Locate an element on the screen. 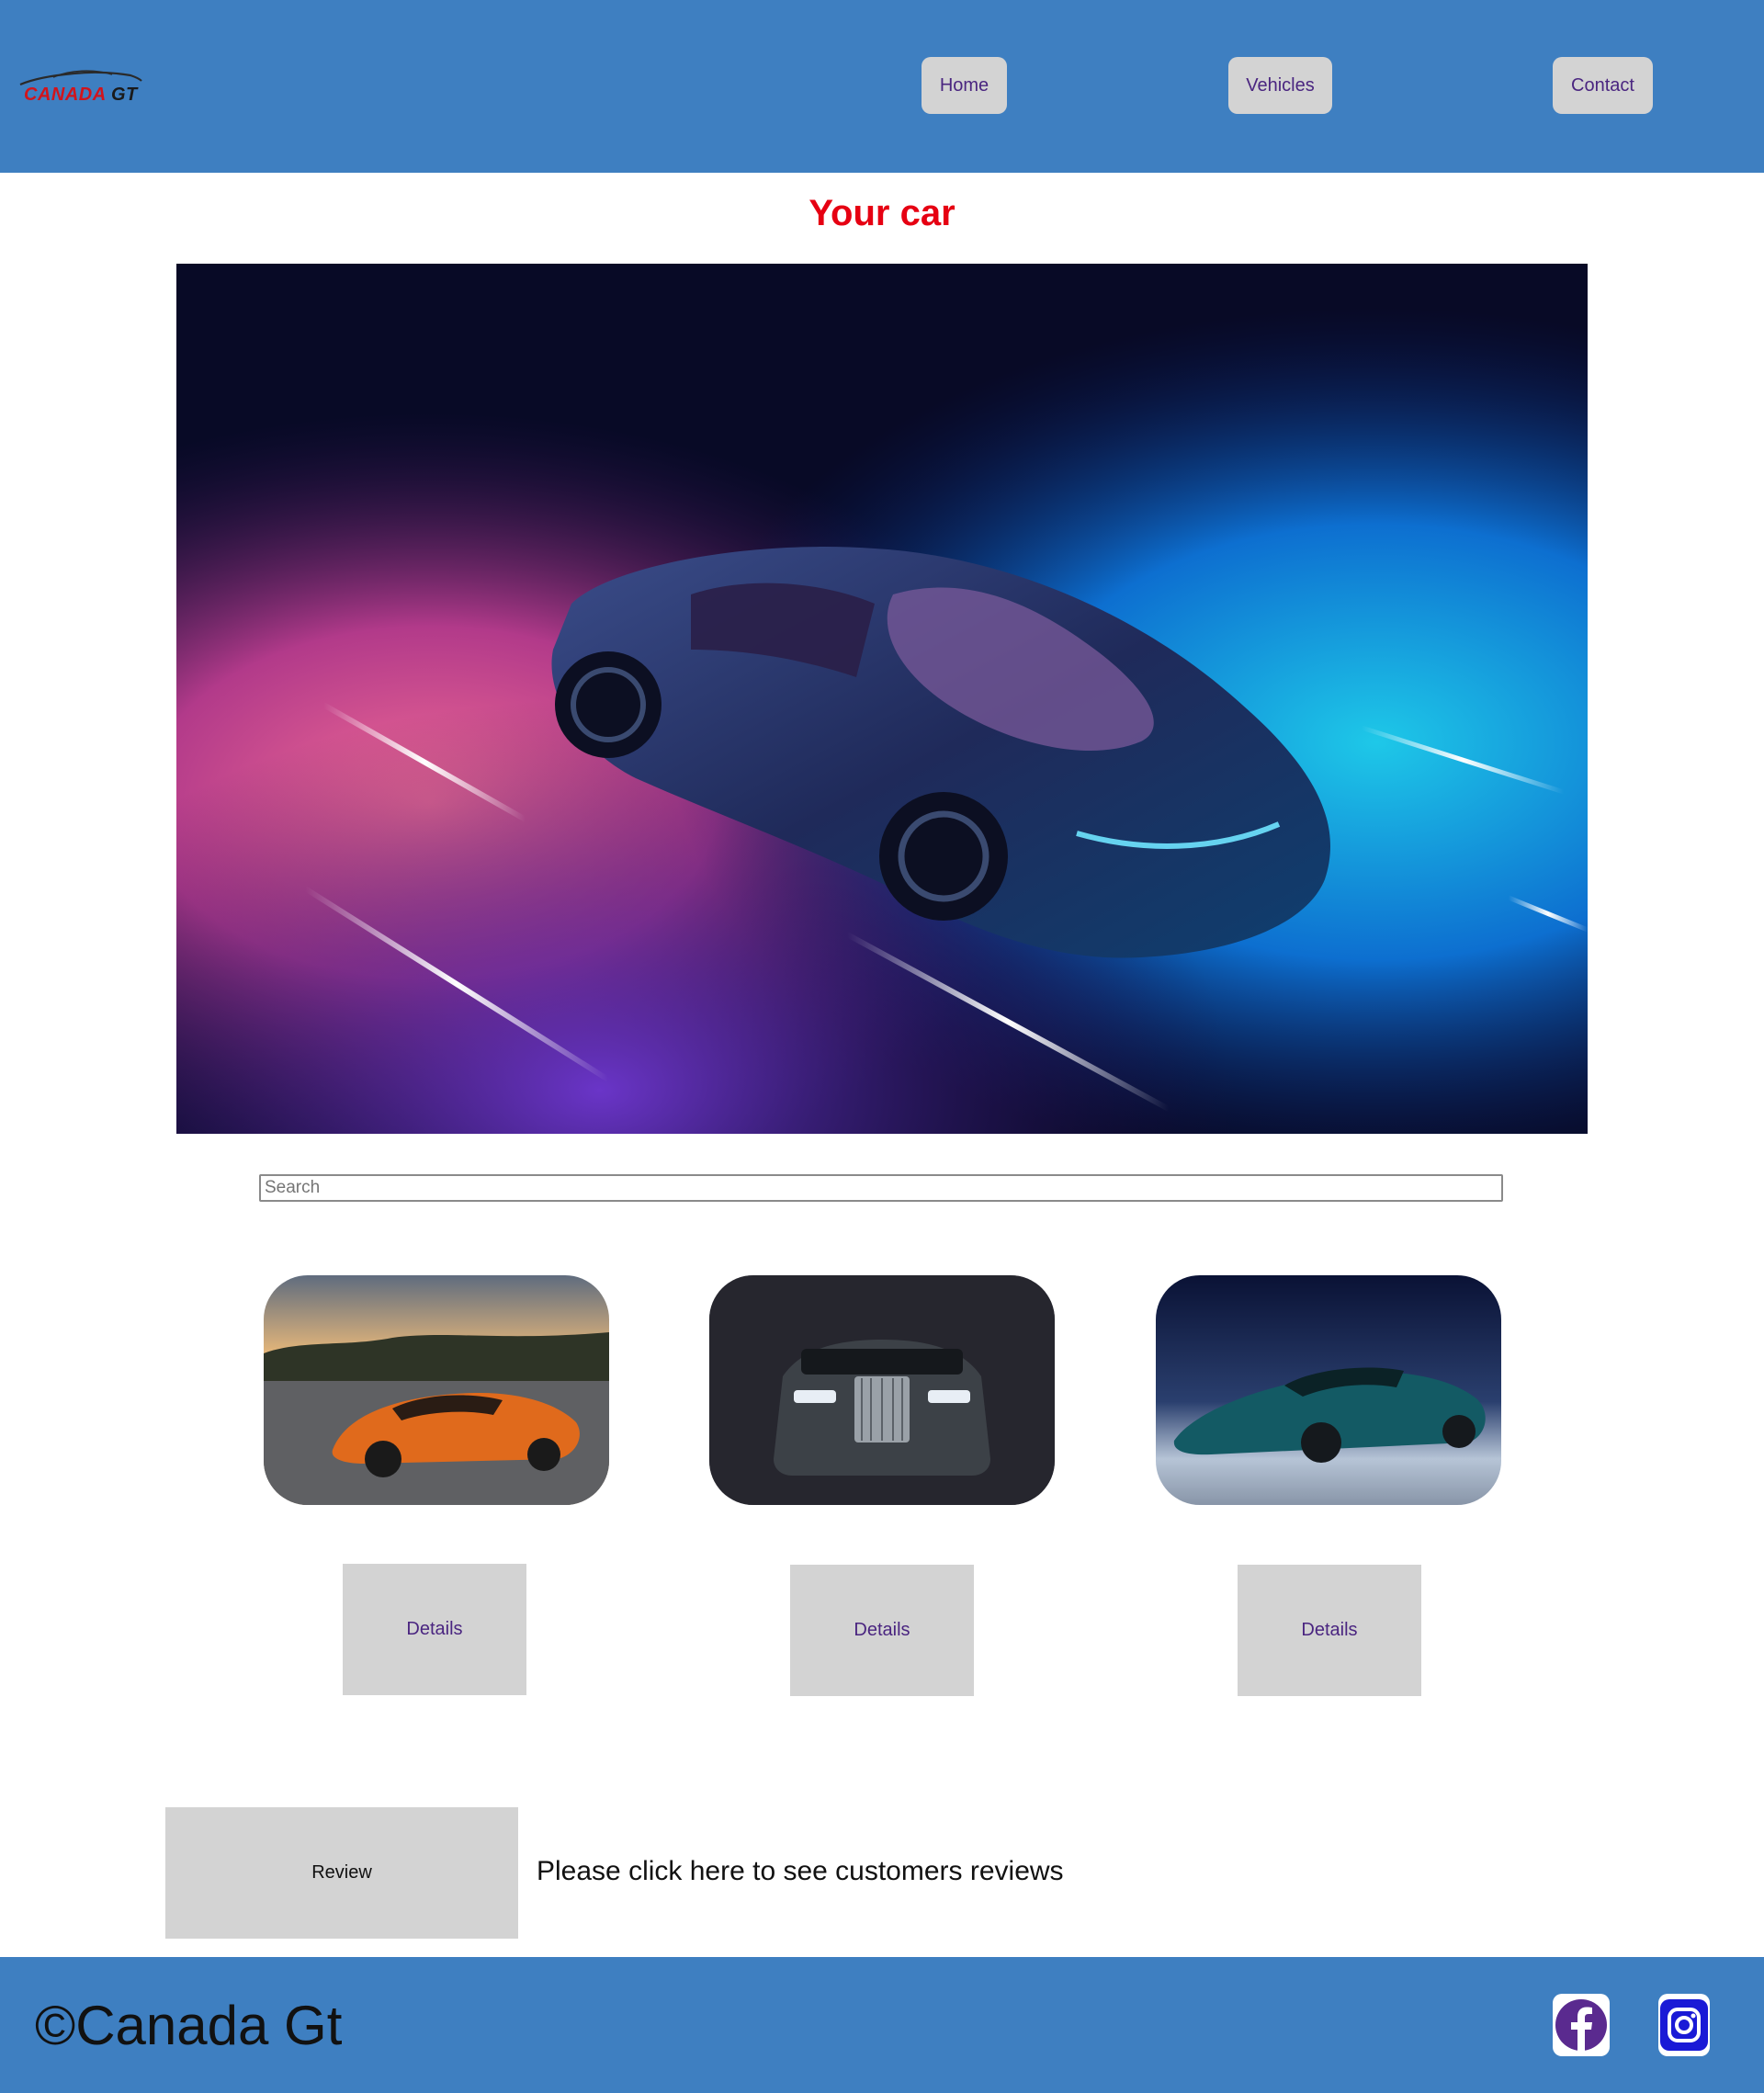  site-footer: ©Canada Gt is located at coordinates (882, 2025).